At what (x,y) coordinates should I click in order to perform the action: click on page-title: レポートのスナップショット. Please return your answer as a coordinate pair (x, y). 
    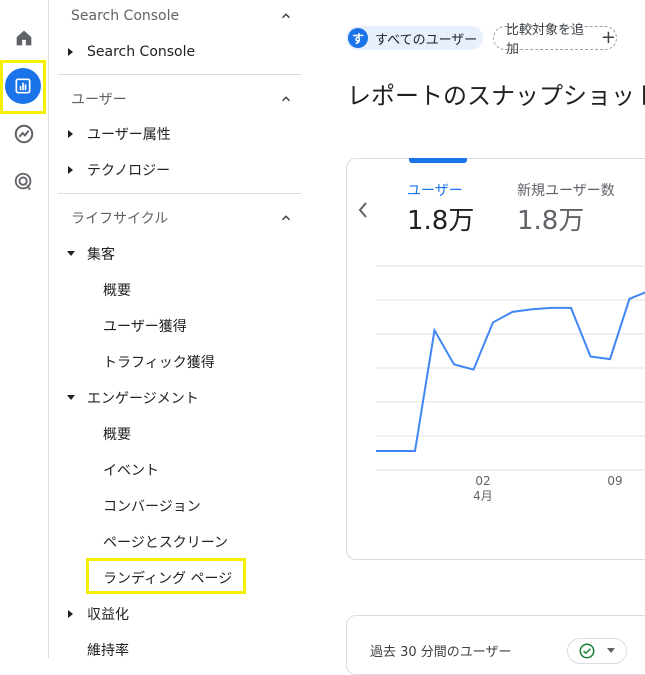
    Looking at the image, I should click on (496, 96).